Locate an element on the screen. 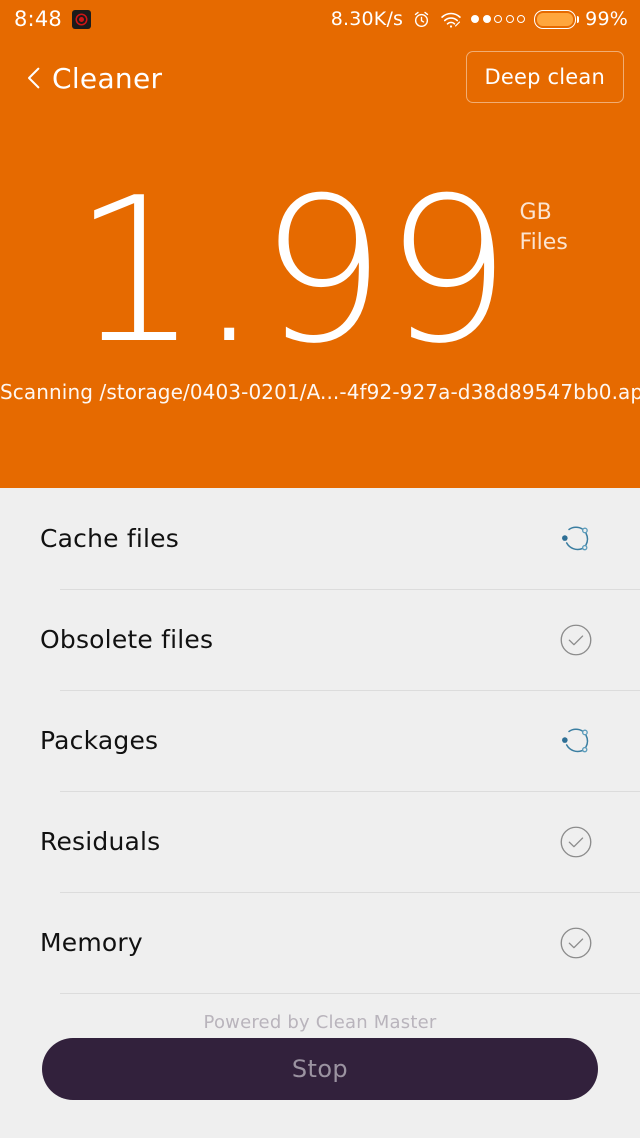 The width and height of the screenshot is (640, 1138). scan-size-unit: GB is located at coordinates (535, 212).